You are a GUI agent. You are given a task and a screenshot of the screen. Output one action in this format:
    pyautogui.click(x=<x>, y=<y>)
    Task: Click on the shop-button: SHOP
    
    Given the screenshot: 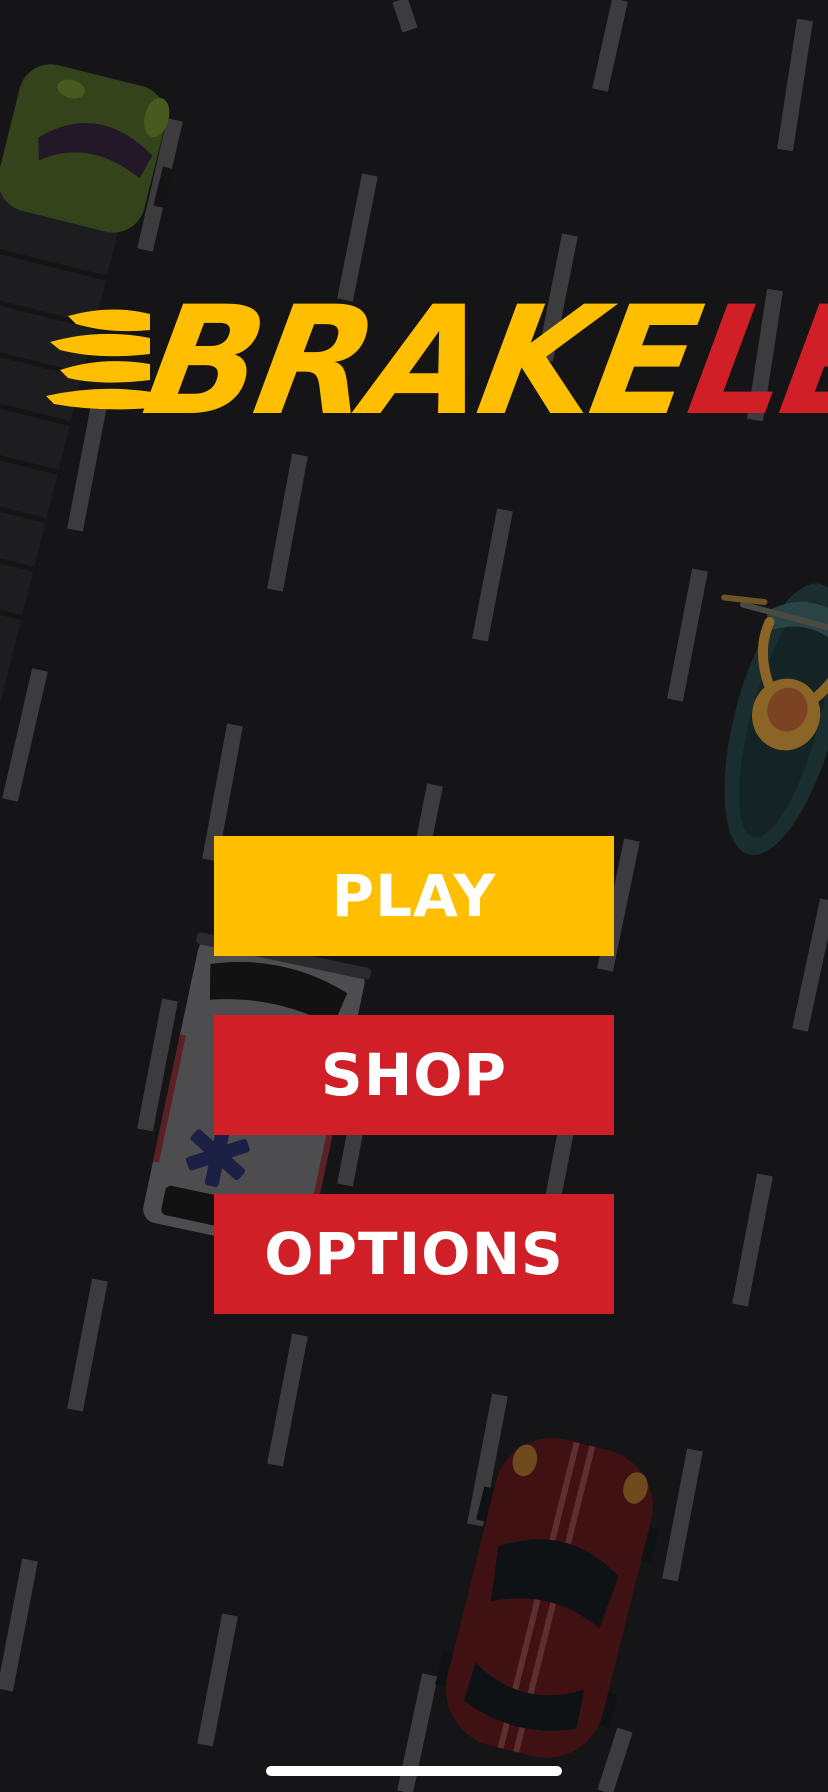 What is the action you would take?
    pyautogui.click(x=414, y=1075)
    